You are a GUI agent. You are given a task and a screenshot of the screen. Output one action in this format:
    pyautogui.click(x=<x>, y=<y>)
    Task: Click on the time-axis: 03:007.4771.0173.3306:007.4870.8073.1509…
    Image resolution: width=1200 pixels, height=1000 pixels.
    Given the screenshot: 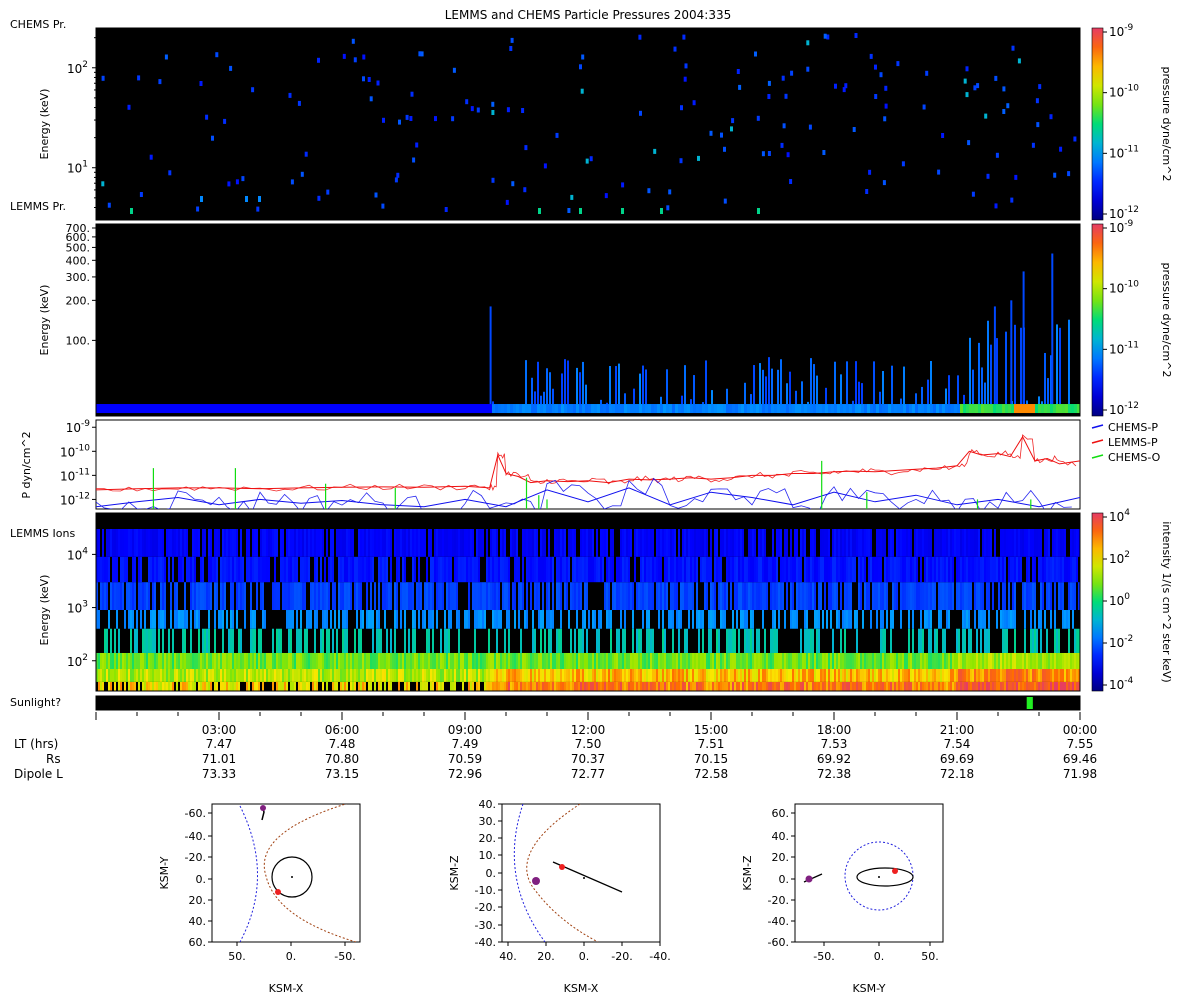 What is the action you would take?
    pyautogui.click(x=555, y=746)
    